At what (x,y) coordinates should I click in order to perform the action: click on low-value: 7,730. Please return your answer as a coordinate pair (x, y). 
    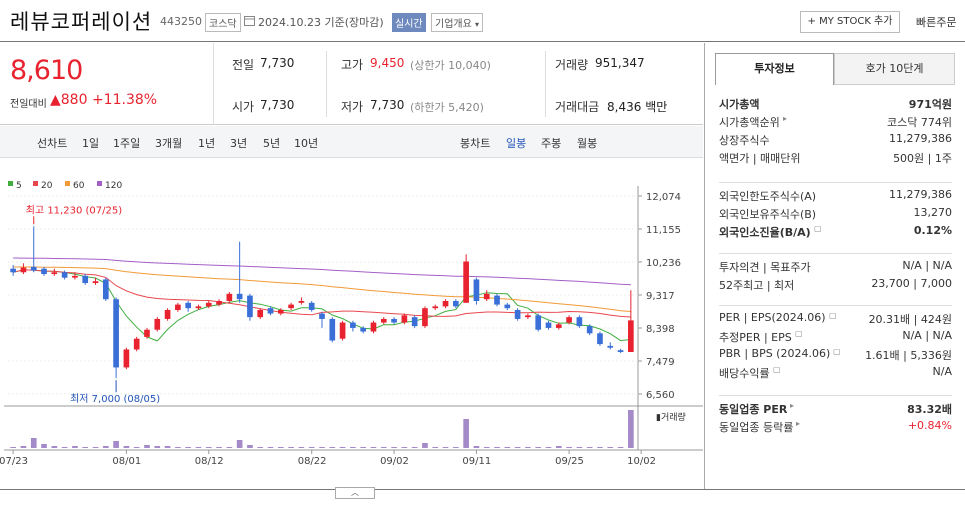
    Looking at the image, I should click on (387, 105).